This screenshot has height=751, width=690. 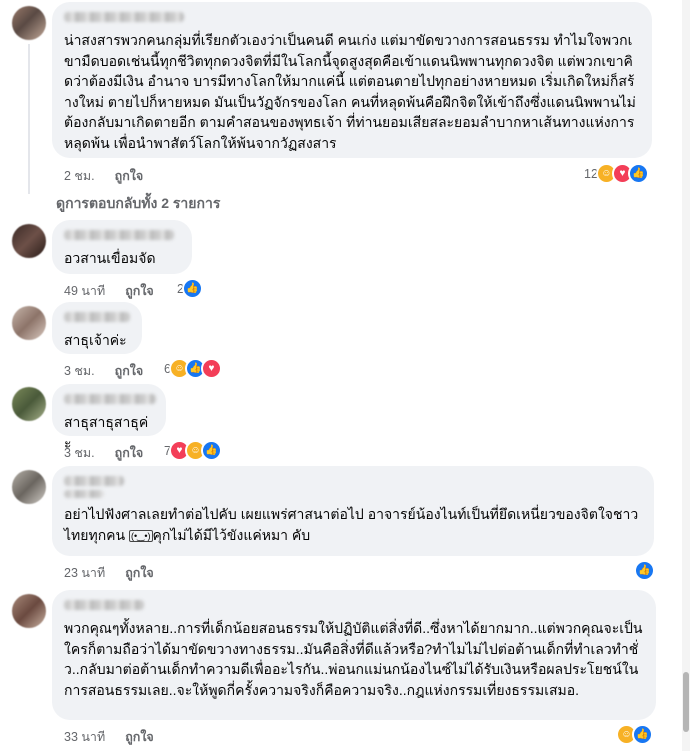 I want to click on emoji-box: (•‿•), so click(x=141, y=535).